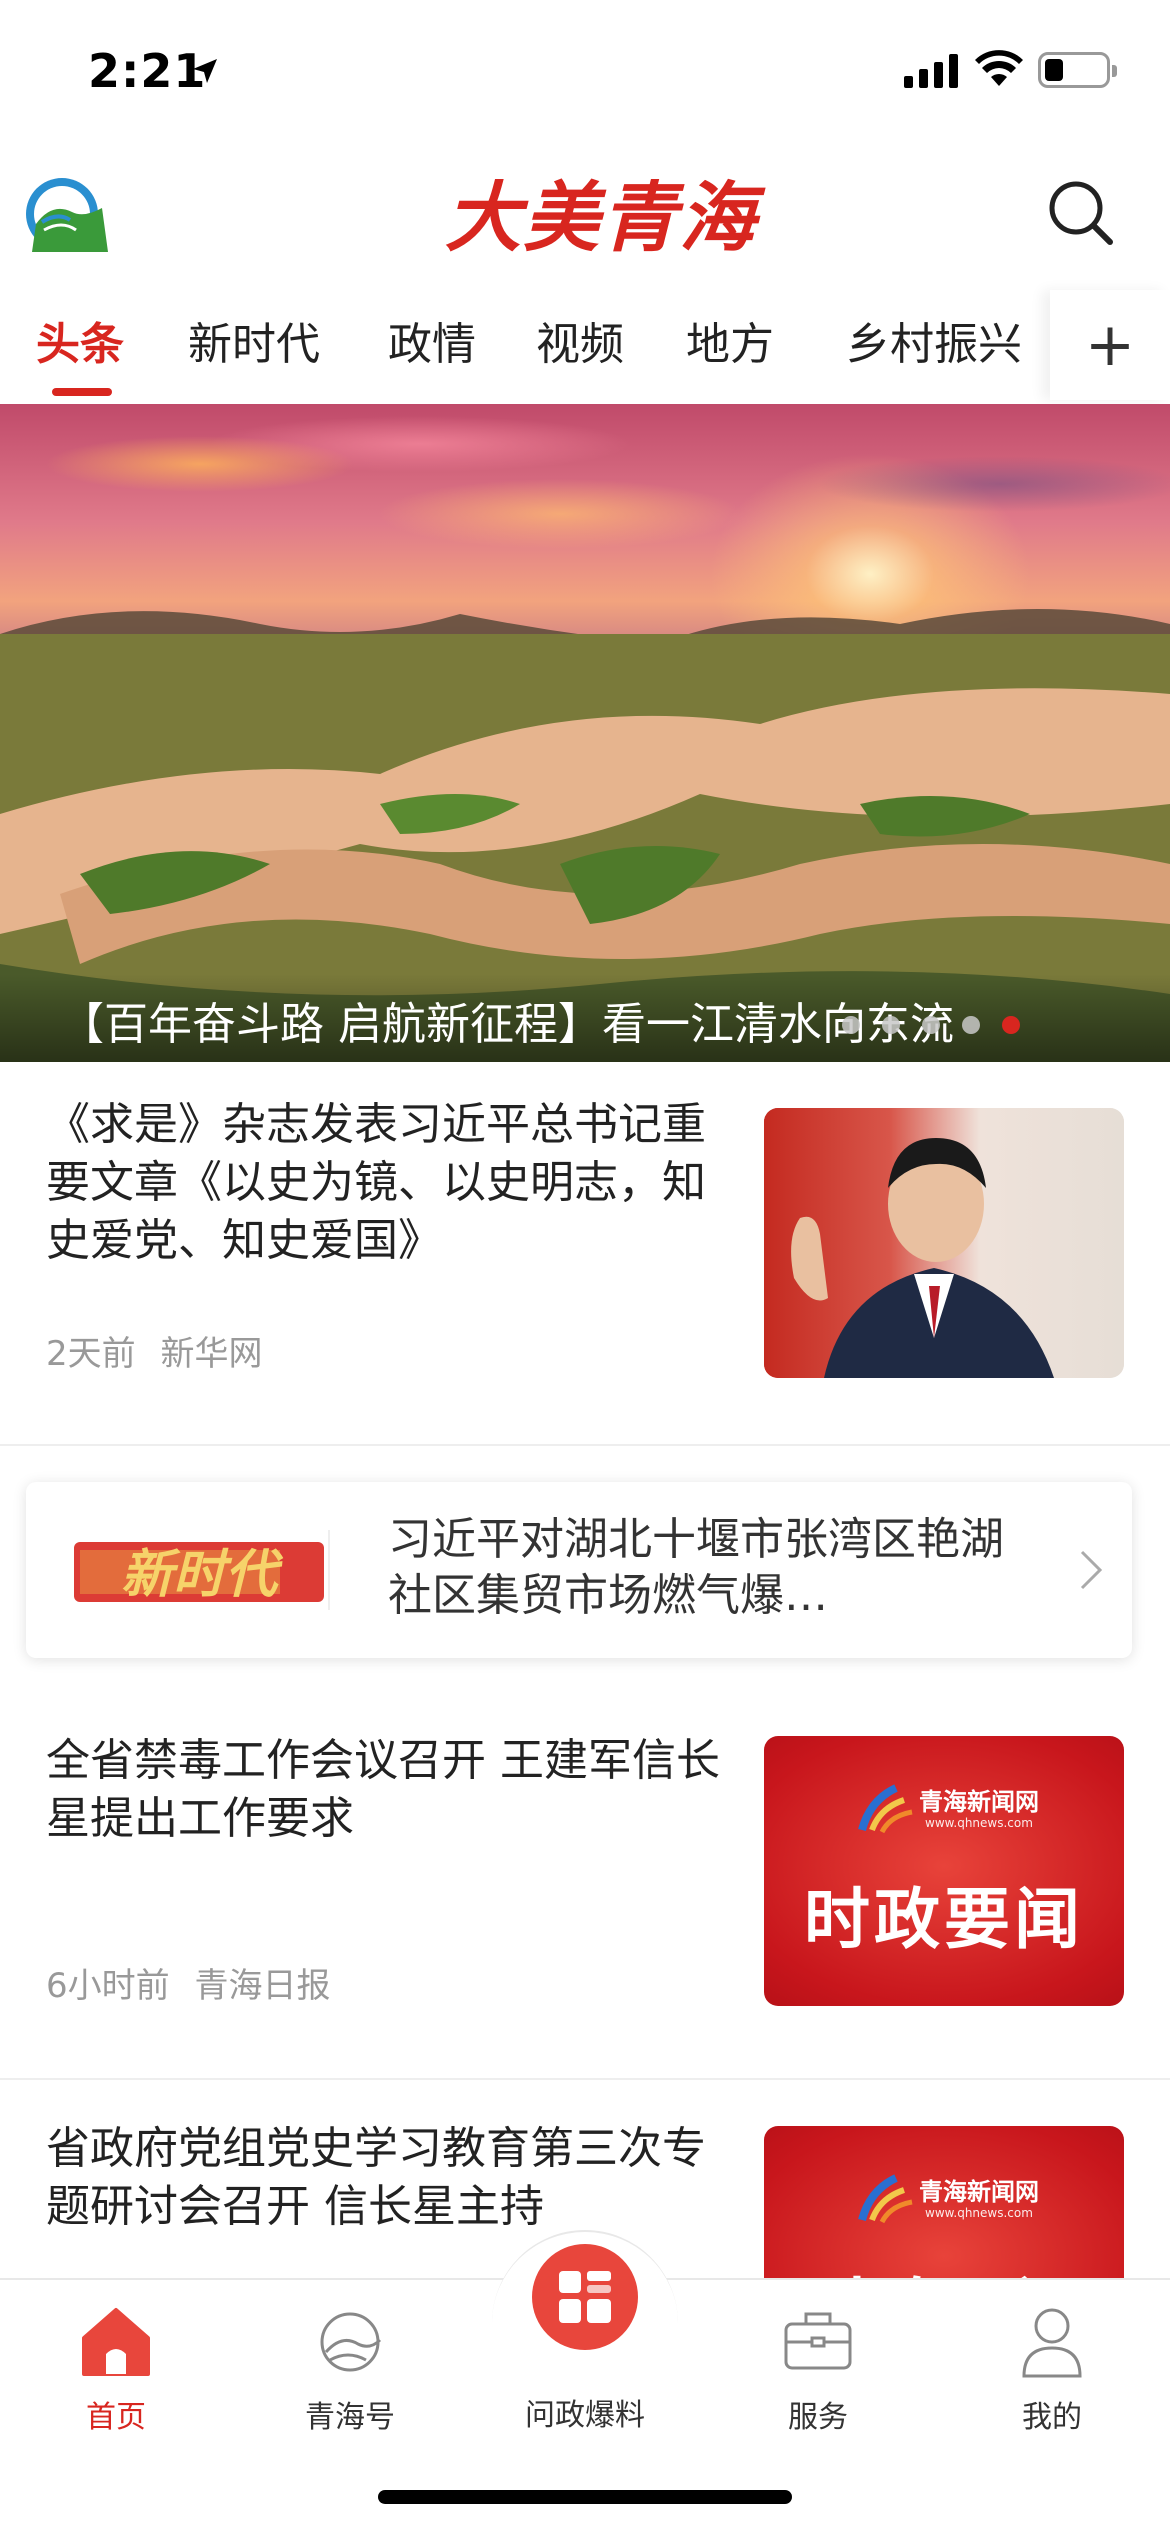 The image size is (1170, 2532). I want to click on news-time: 2天前, so click(91, 1354).